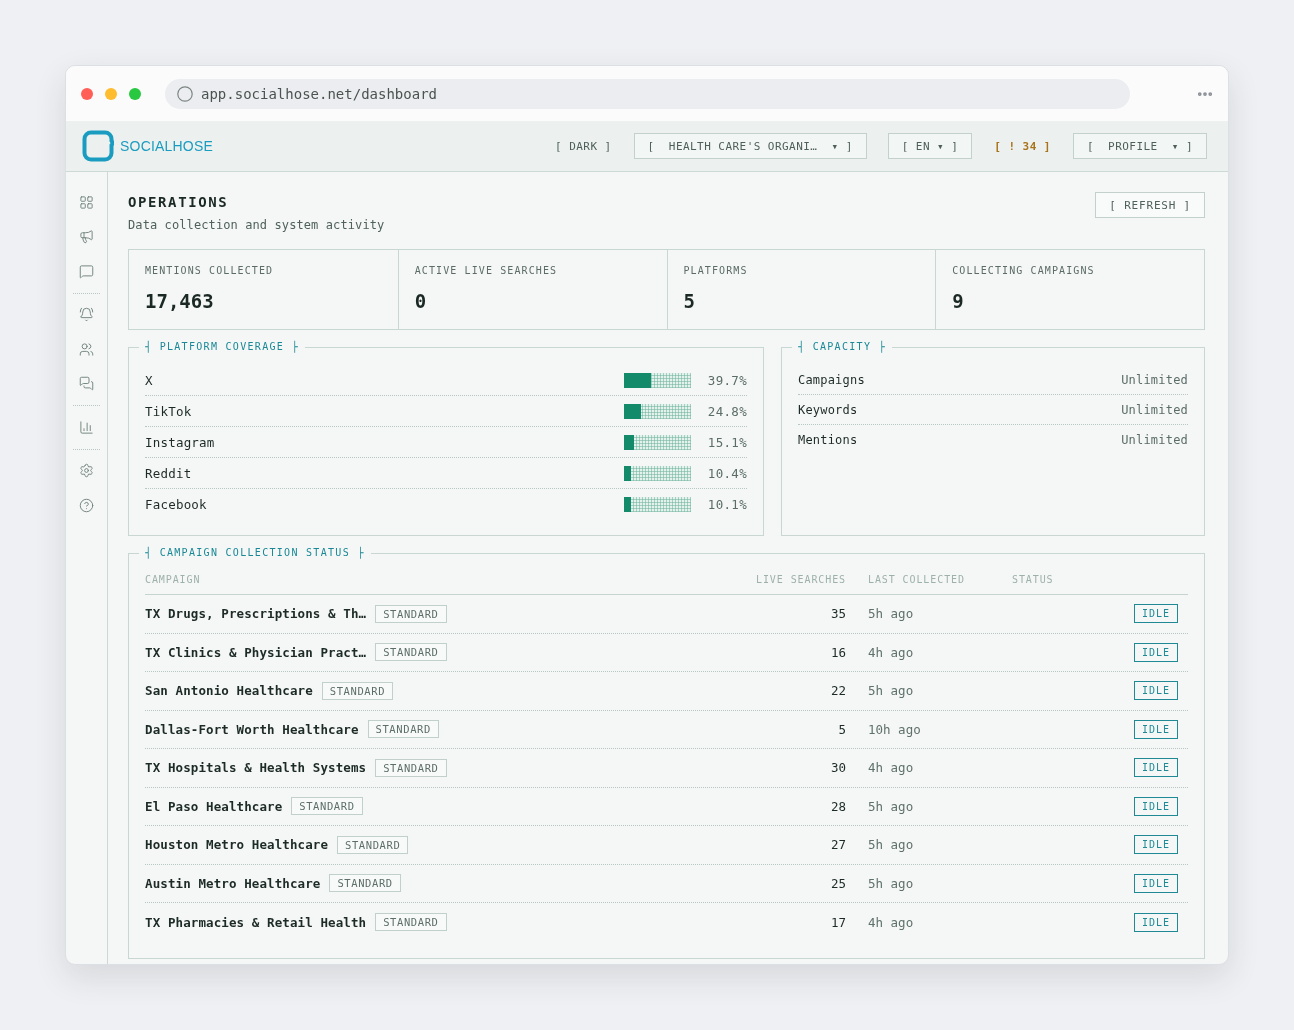  I want to click on bell-icon, so click(86, 315).